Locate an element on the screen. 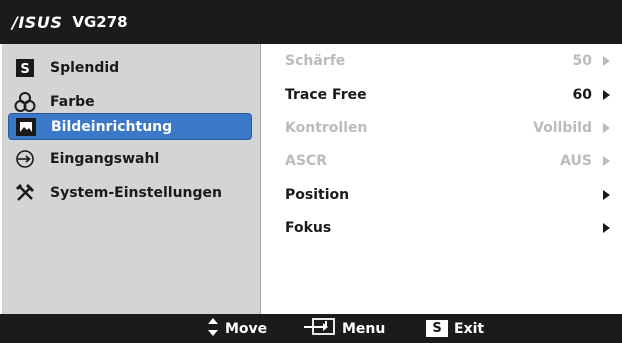 The height and width of the screenshot is (343, 622). sidebar-item-eingangswahl: Eingangswahl is located at coordinates (130, 158).